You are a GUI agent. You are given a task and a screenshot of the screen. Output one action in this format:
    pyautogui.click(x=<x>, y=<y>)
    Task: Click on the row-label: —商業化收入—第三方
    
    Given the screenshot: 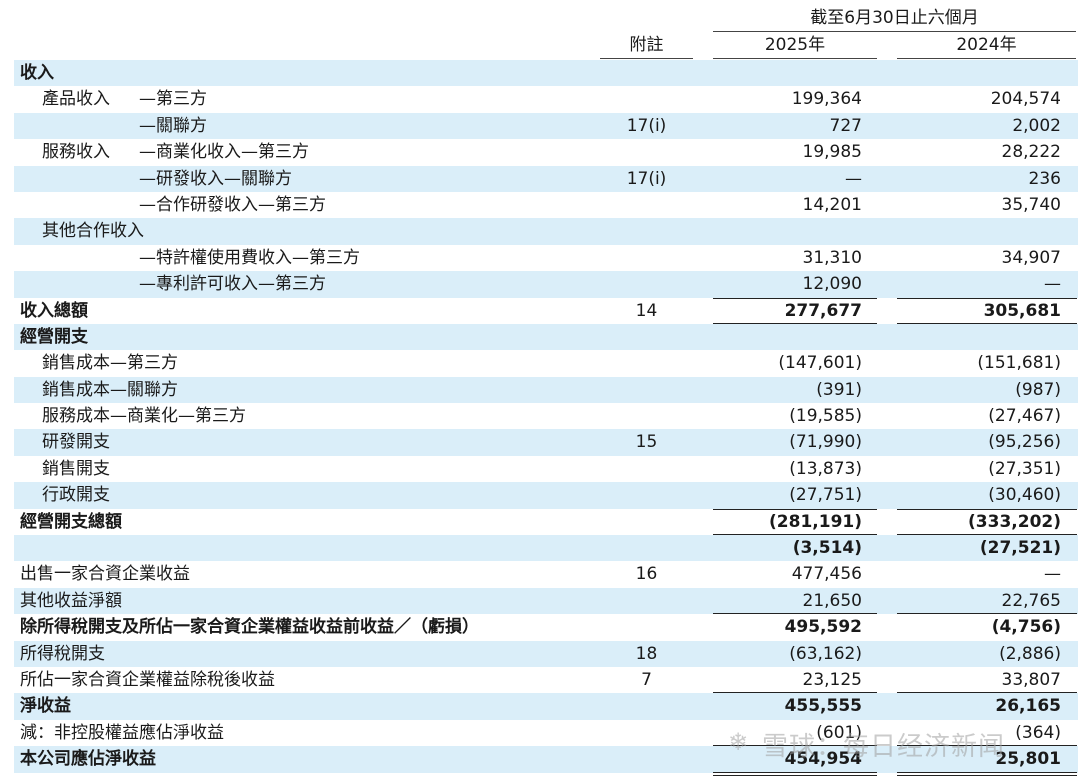 What is the action you would take?
    pyautogui.click(x=224, y=152)
    